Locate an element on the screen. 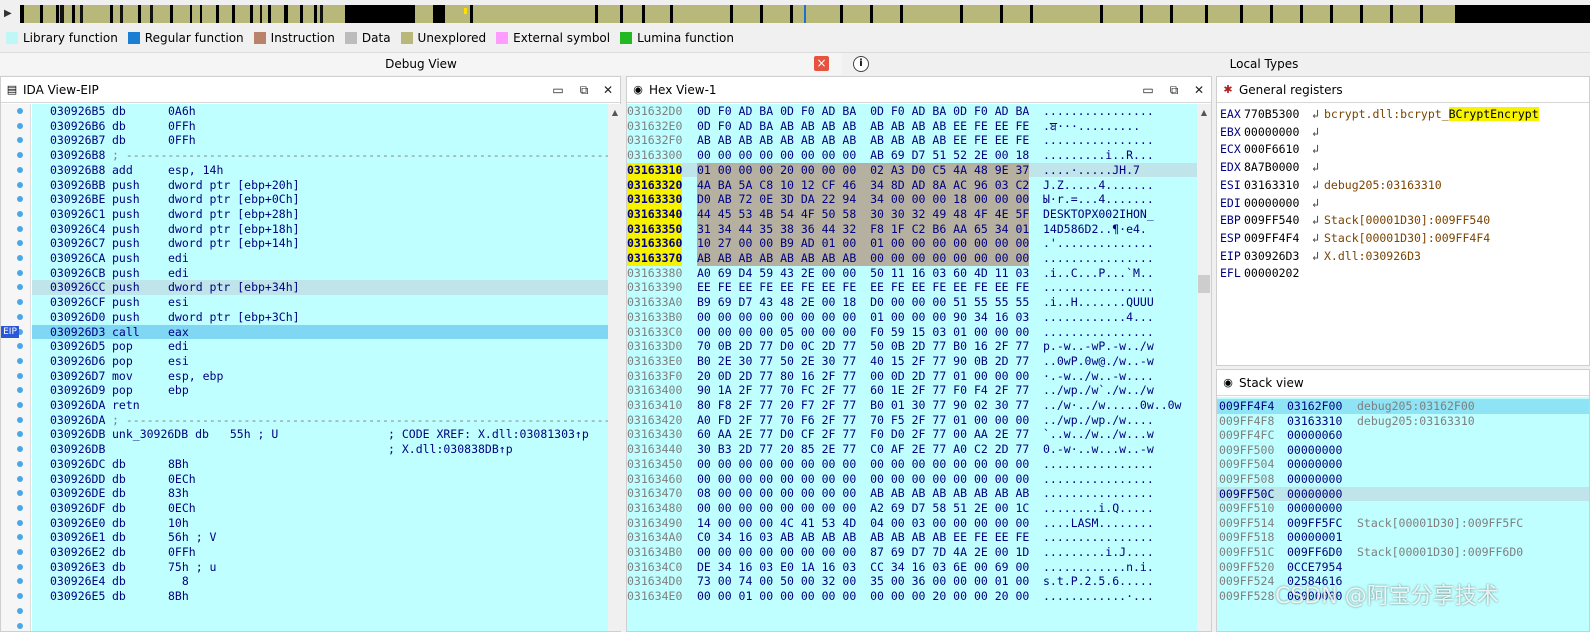 This screenshot has width=1590, height=632. code-line: 030926BE push dword ptr [ebp+0Ch] is located at coordinates (320, 199).